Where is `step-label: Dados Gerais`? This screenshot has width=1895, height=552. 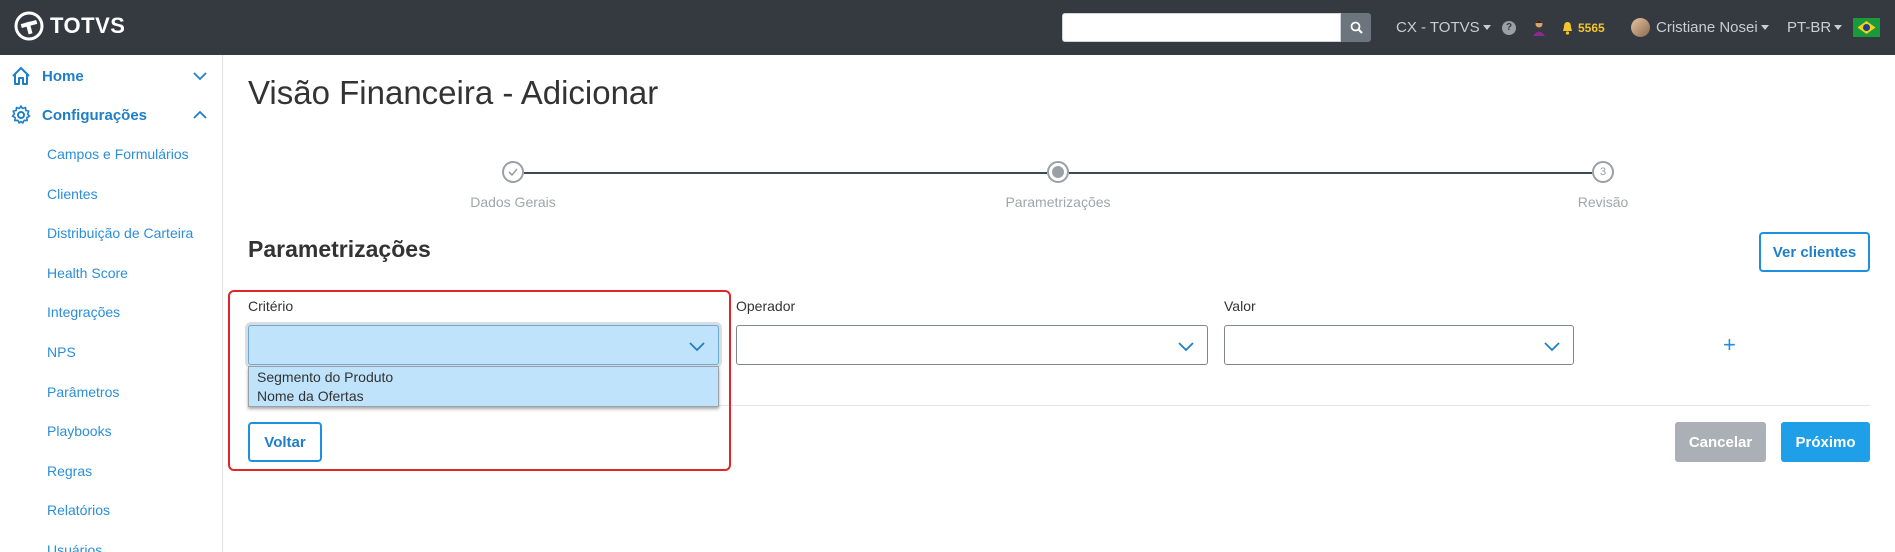 step-label: Dados Gerais is located at coordinates (513, 202).